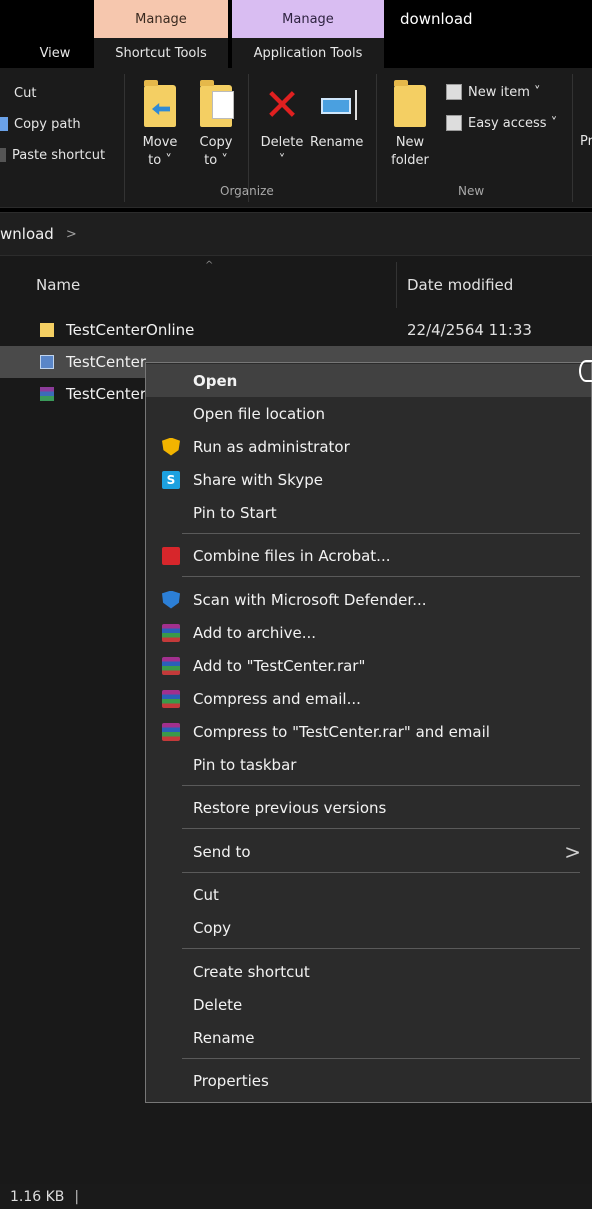 This screenshot has height=1209, width=592. What do you see at coordinates (341, 731) in the screenshot?
I see `menu-item-label: Compress to "TestCenter.rar" and email` at bounding box center [341, 731].